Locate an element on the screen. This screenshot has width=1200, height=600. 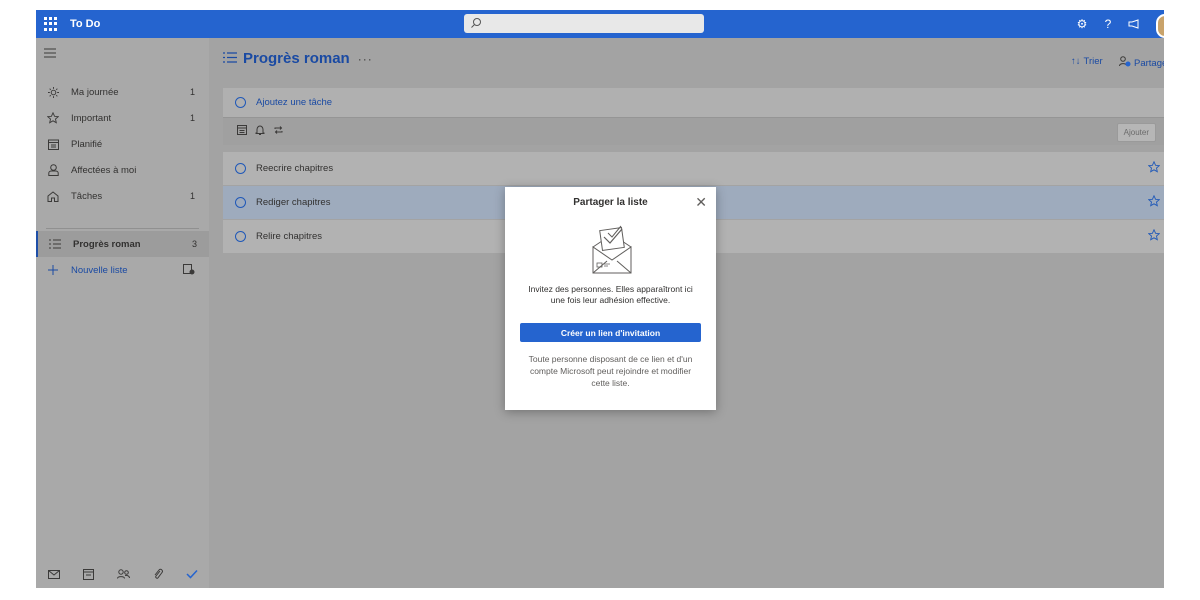
bottom-app-bar is located at coordinates (122, 575).